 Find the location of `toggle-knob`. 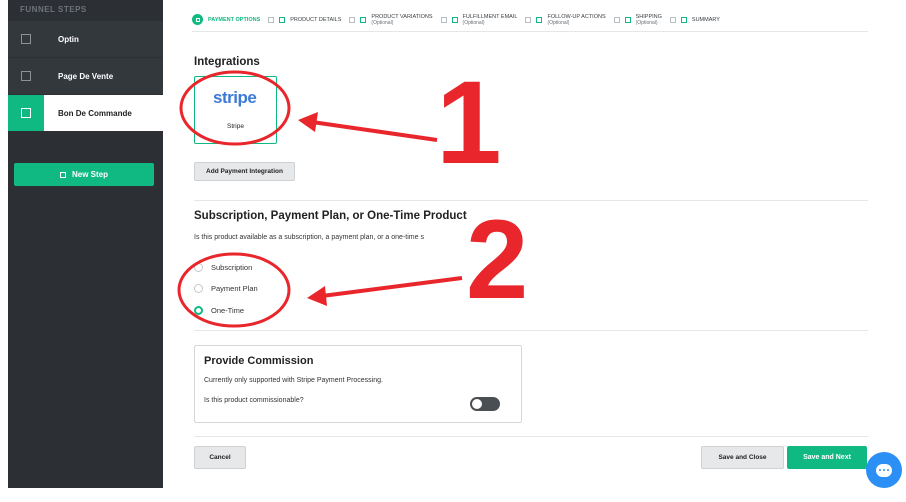

toggle-knob is located at coordinates (477, 404).